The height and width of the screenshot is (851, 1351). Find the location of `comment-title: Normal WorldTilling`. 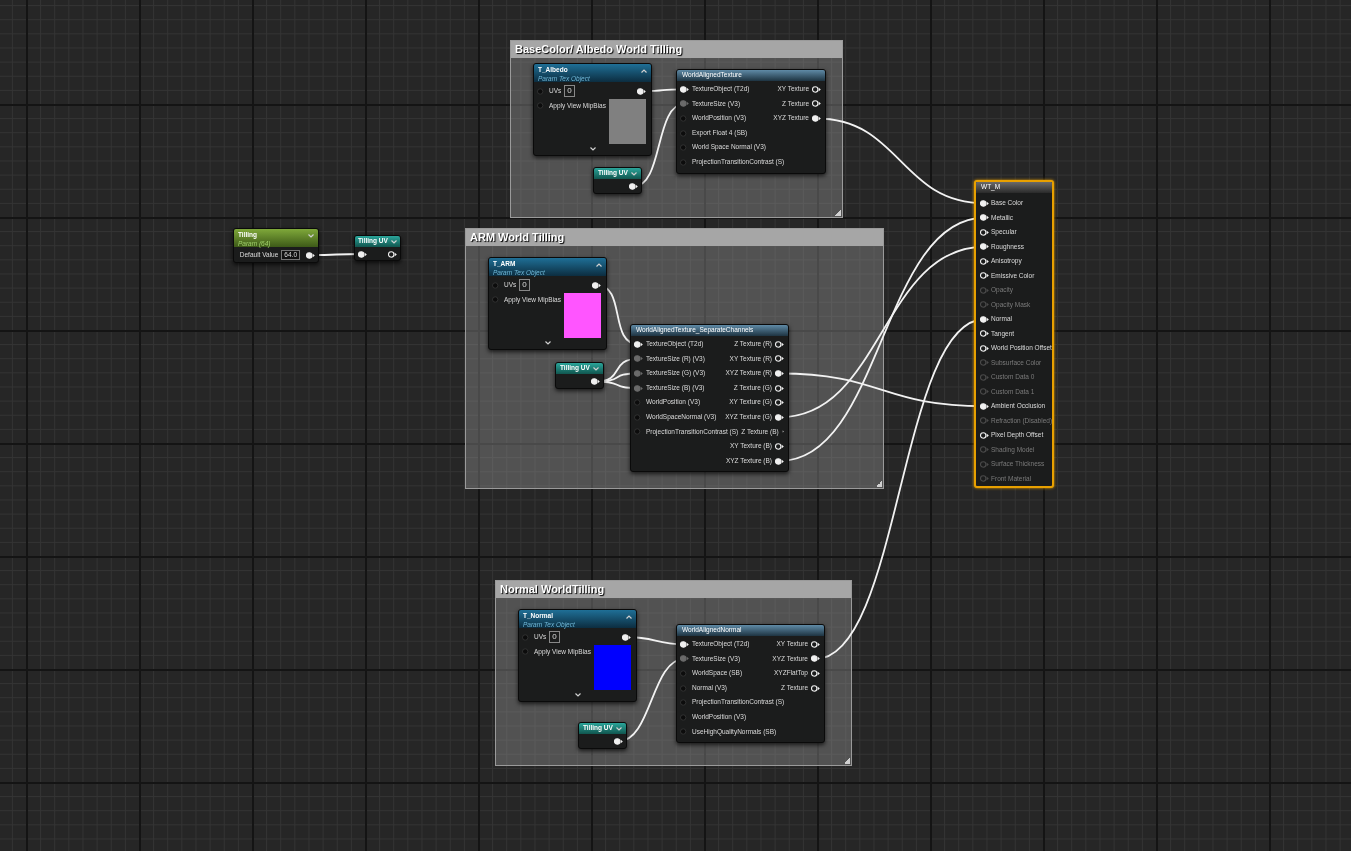

comment-title: Normal WorldTilling is located at coordinates (552, 590).